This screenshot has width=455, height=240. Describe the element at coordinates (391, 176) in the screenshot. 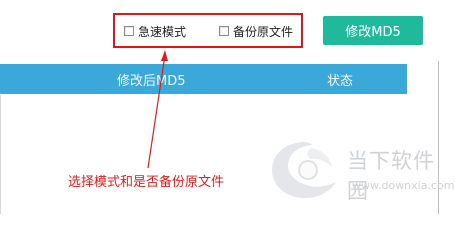

I see `watermark-site-name: 当下软件园` at that location.